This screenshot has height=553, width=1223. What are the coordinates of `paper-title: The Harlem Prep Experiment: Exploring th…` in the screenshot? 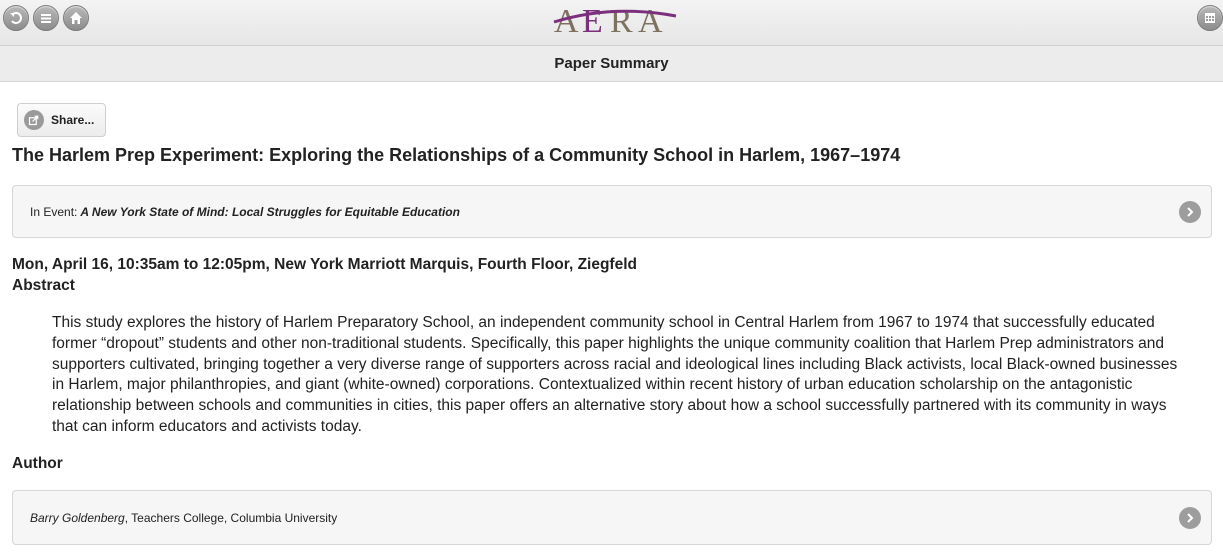 It's located at (456, 155).